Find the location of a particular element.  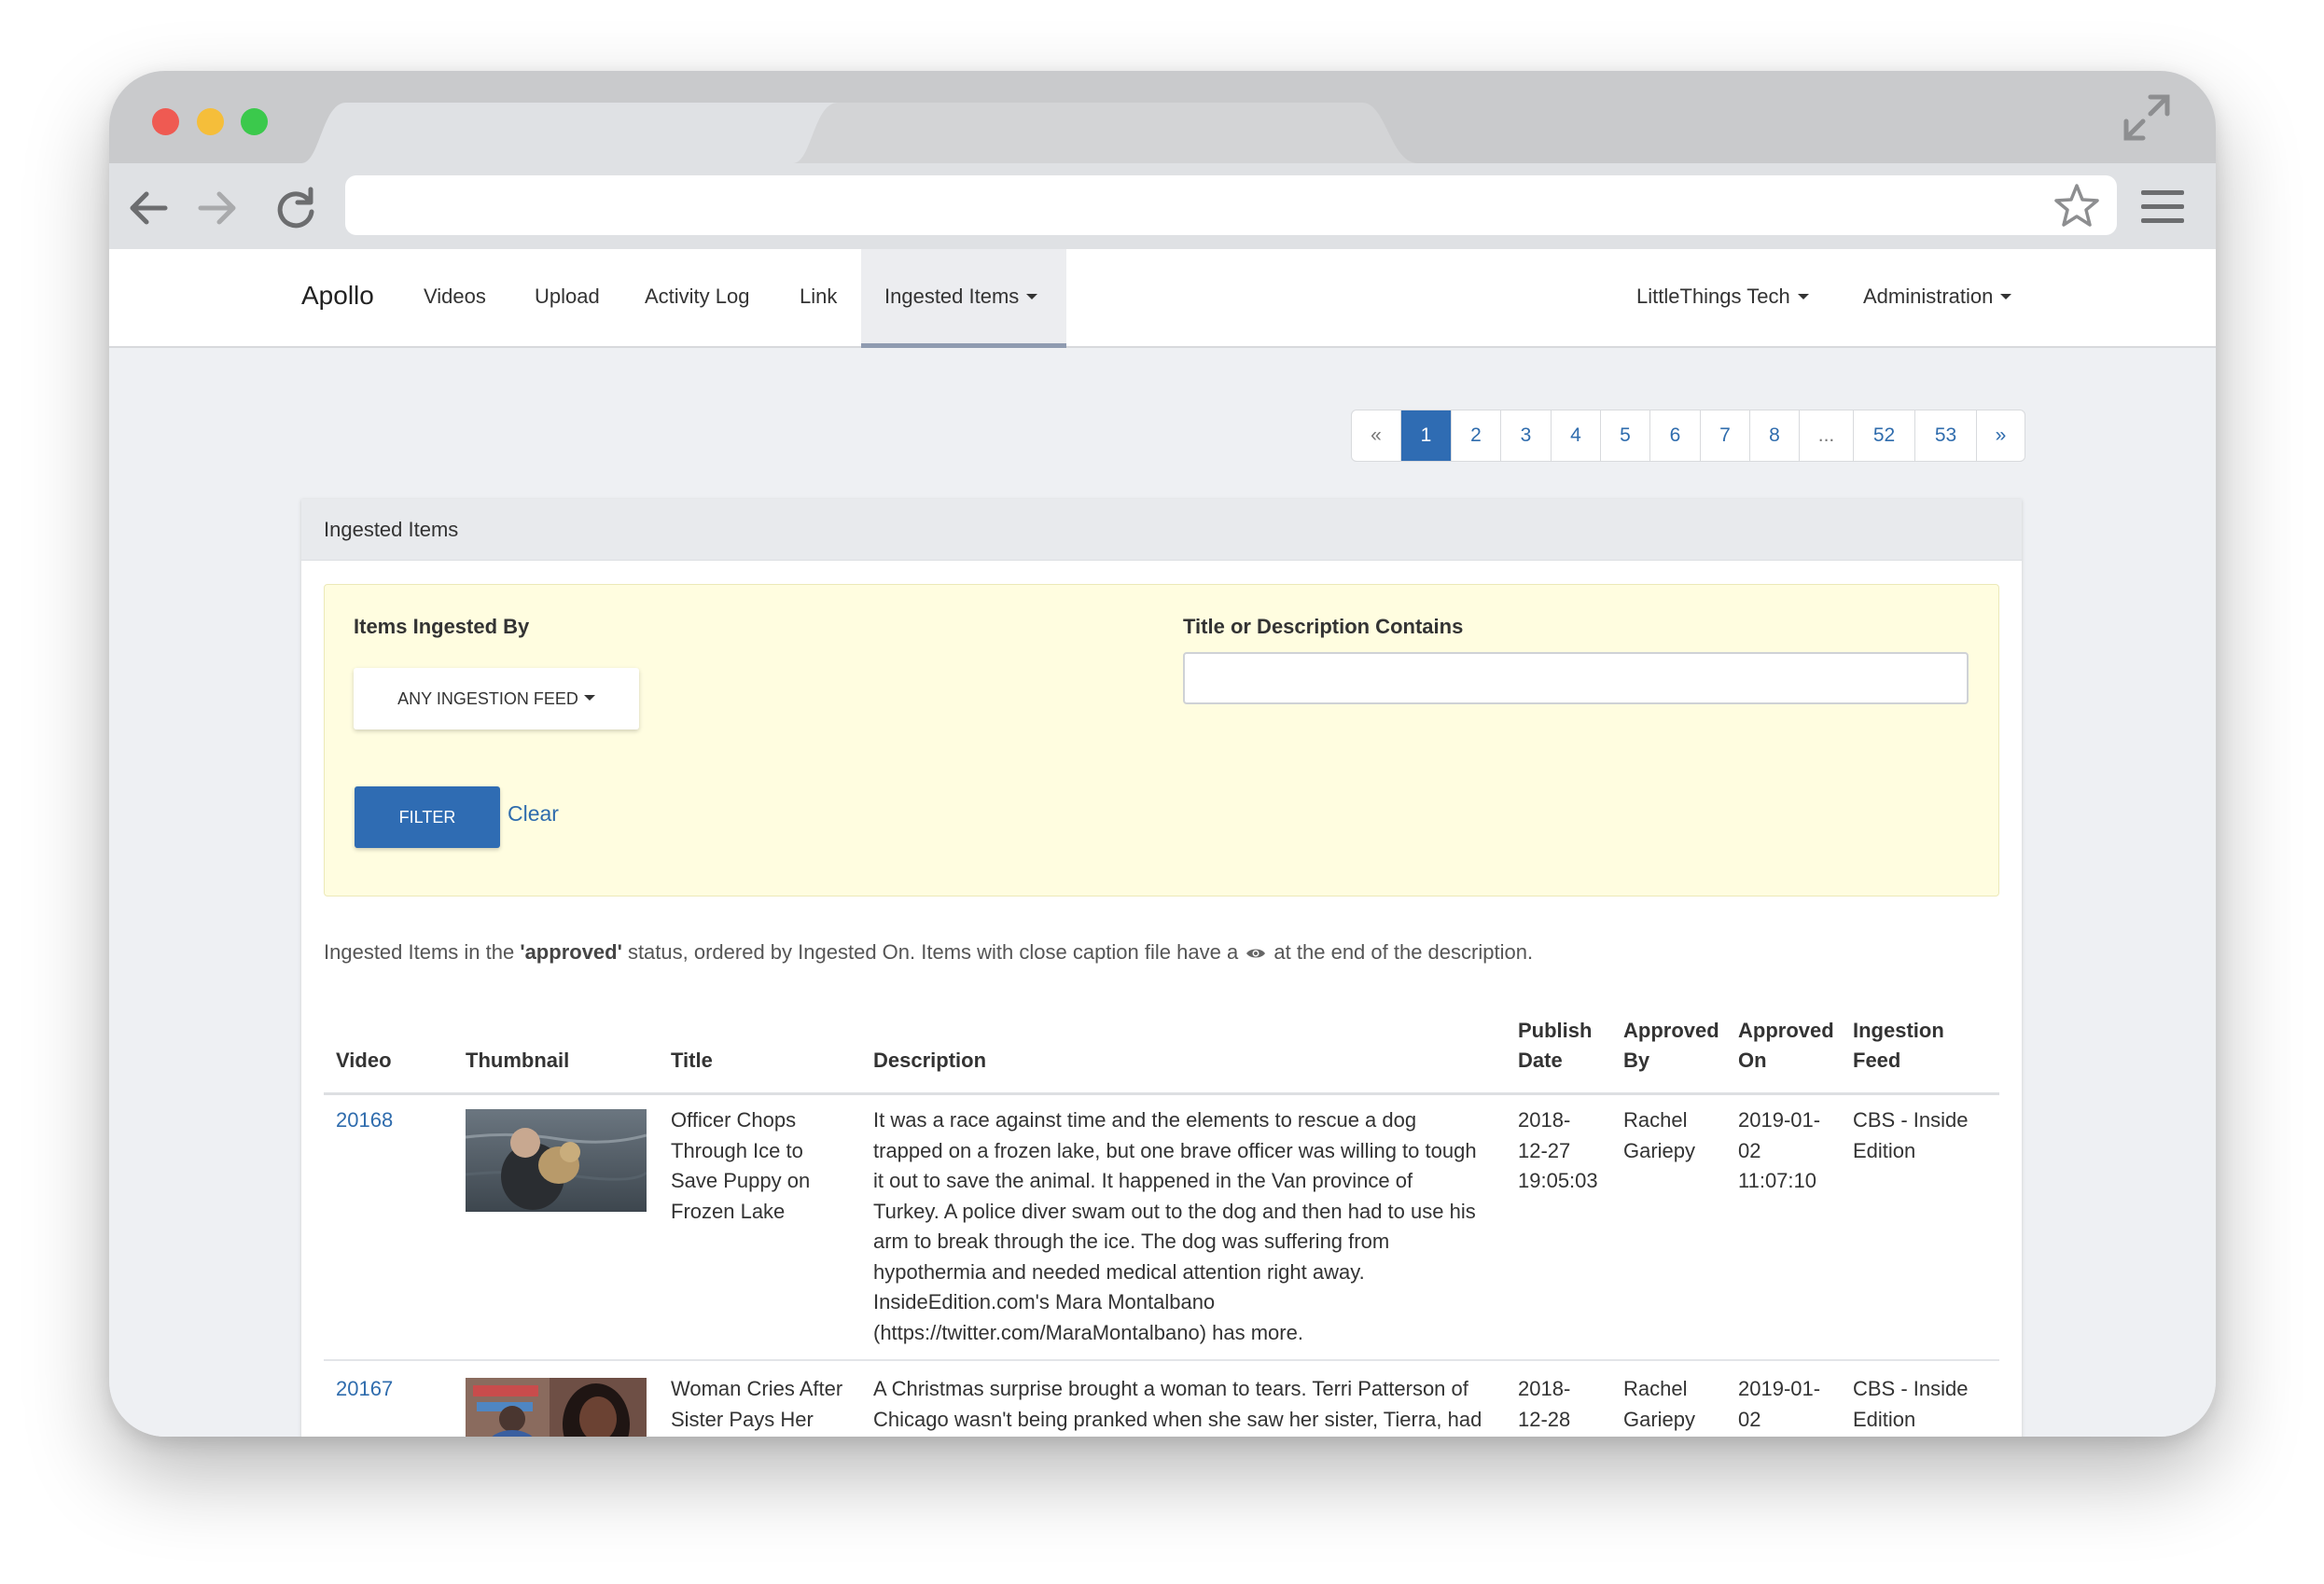

eye-icon is located at coordinates (1256, 953).